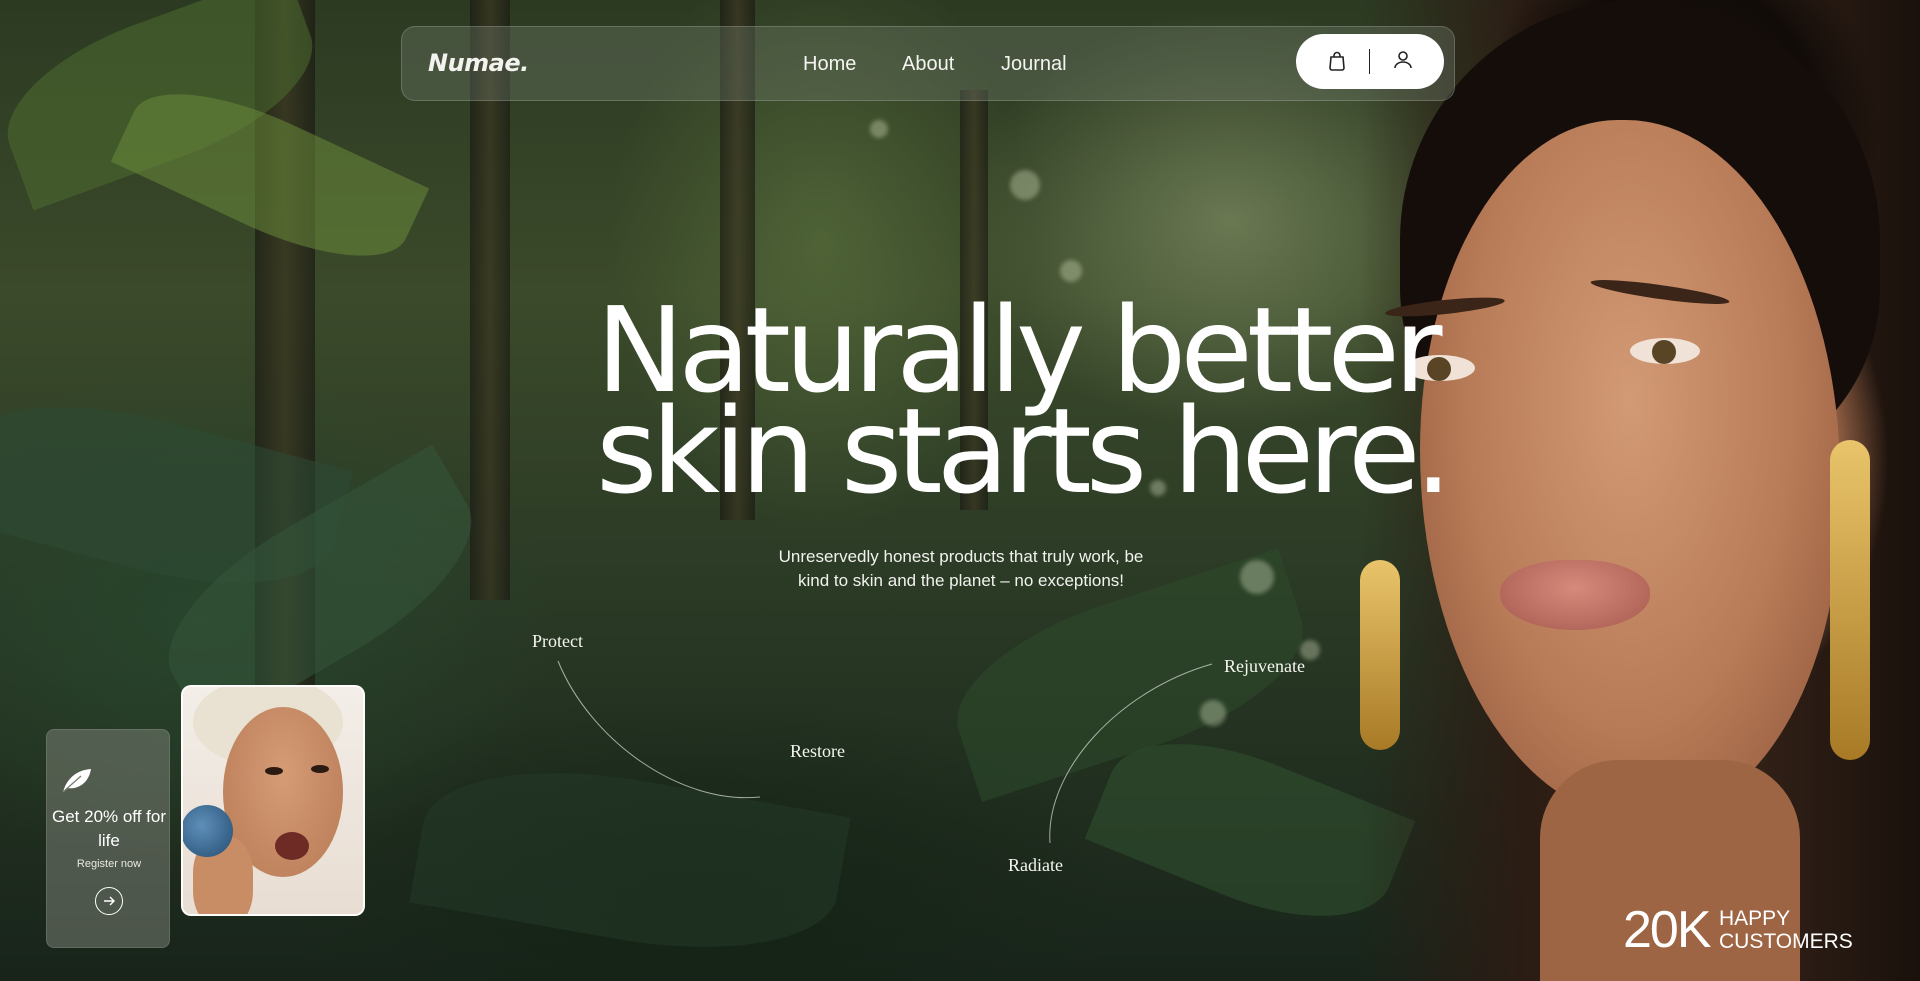  What do you see at coordinates (109, 864) in the screenshot?
I see `promo-register-link: Register now` at bounding box center [109, 864].